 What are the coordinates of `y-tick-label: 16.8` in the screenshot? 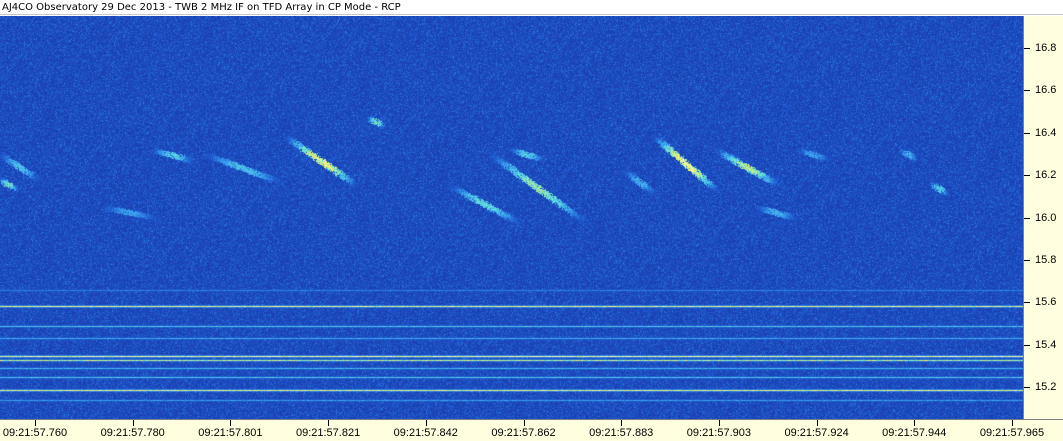 It's located at (1046, 47).